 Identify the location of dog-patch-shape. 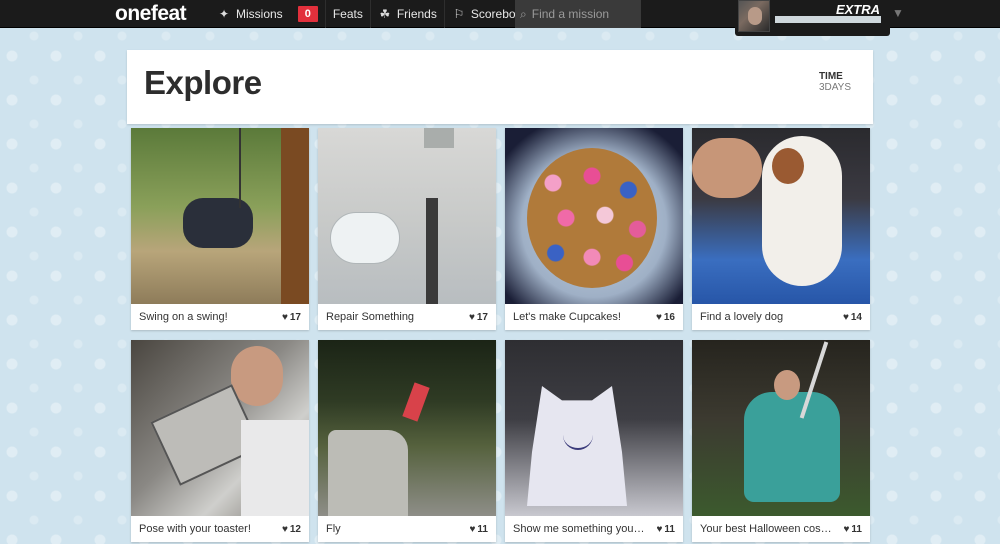
(788, 166).